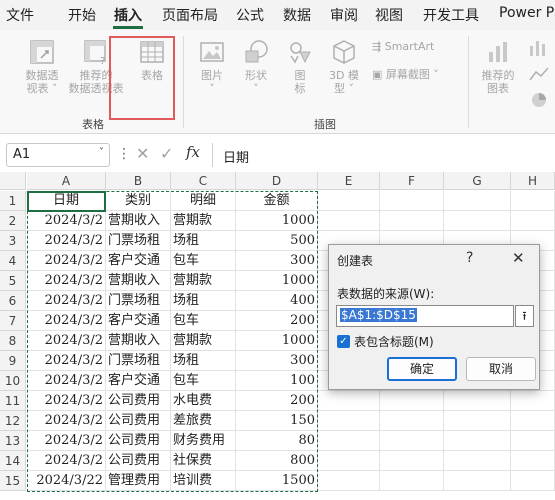  What do you see at coordinates (343, 341) in the screenshot?
I see `has-headers-checkbox: ✓` at bounding box center [343, 341].